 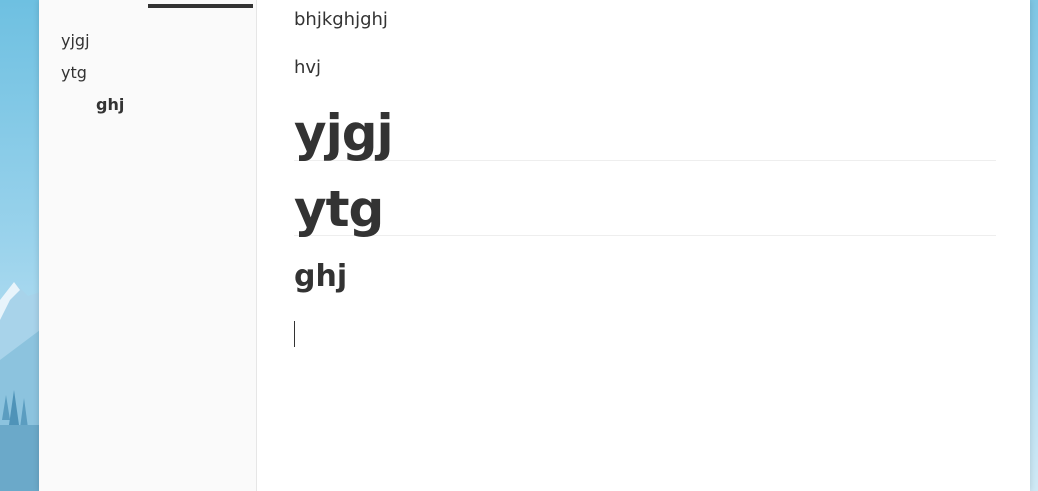 I want to click on heading-3: ghj, so click(x=320, y=277).